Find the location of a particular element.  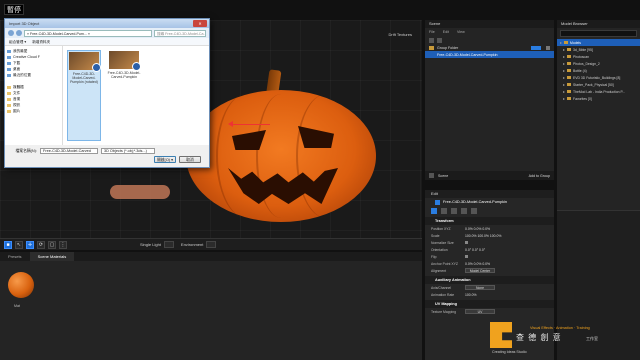

property-label: Position XYZ is located at coordinates (441, 228).